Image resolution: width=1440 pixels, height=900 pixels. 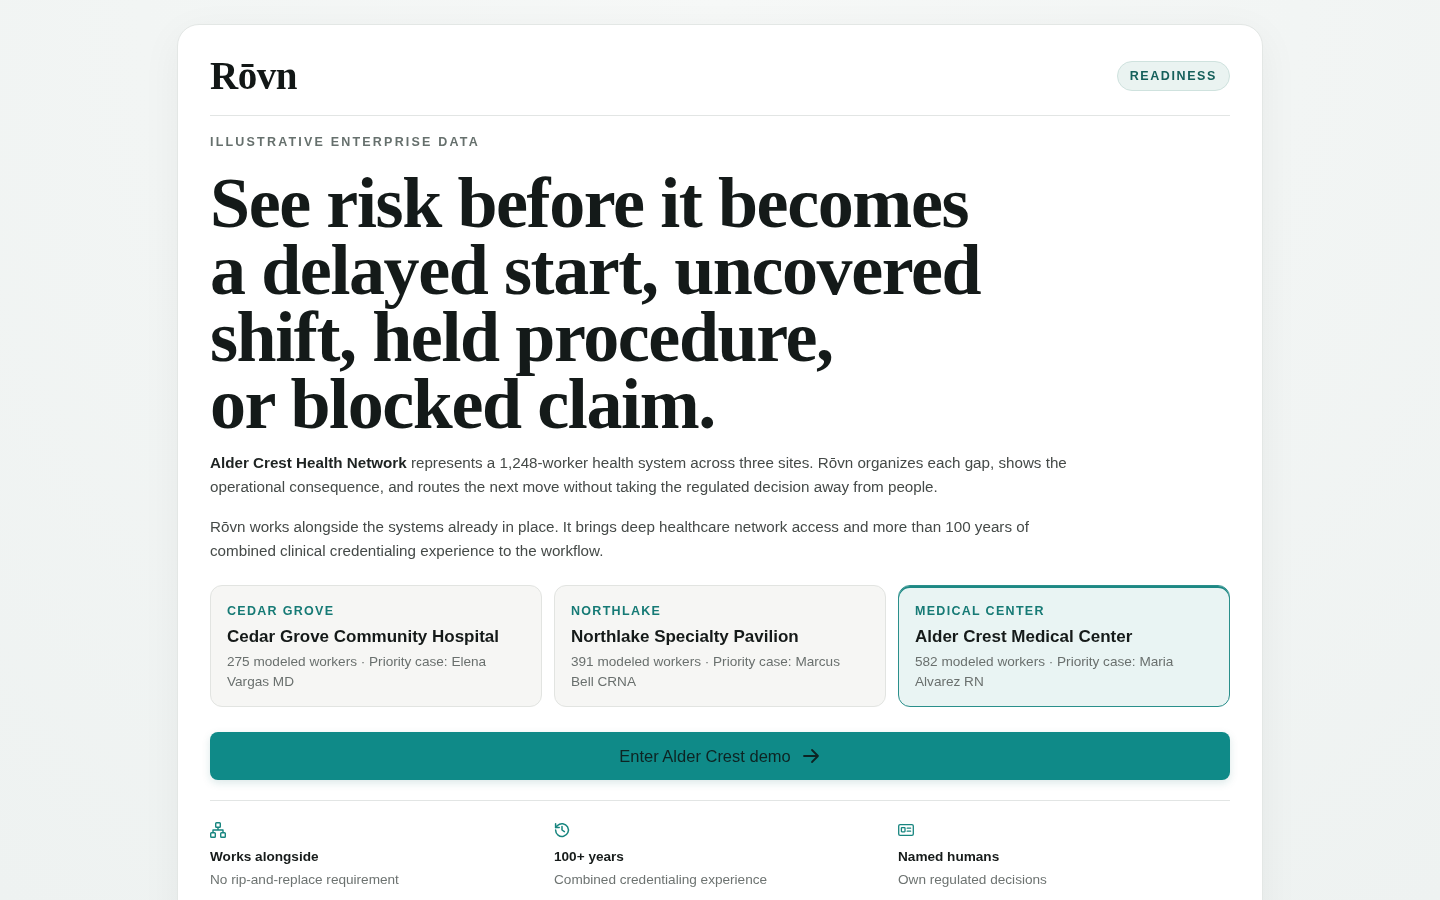 What do you see at coordinates (906, 830) in the screenshot?
I see `id-card-icon` at bounding box center [906, 830].